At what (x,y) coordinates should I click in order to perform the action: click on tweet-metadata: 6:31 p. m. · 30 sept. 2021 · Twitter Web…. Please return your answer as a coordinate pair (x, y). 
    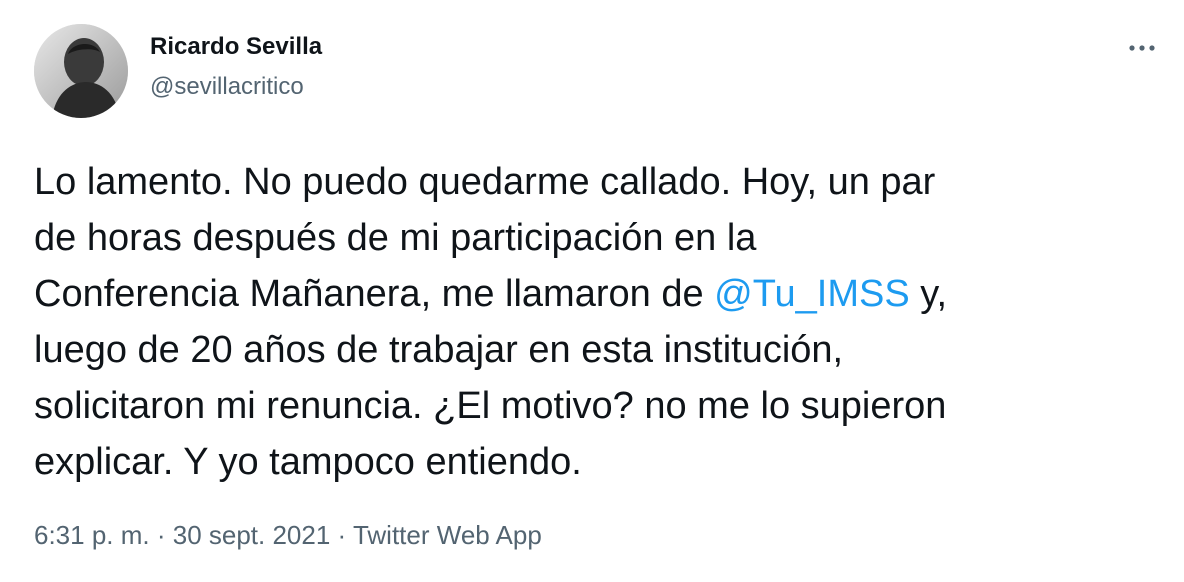
    Looking at the image, I should click on (288, 535).